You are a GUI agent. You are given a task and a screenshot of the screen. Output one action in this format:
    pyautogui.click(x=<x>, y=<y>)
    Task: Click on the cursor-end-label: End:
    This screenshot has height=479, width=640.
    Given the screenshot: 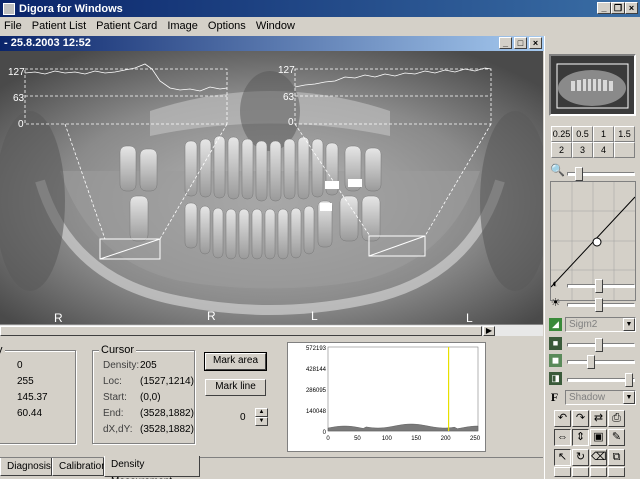 What is the action you would take?
    pyautogui.click(x=113, y=413)
    